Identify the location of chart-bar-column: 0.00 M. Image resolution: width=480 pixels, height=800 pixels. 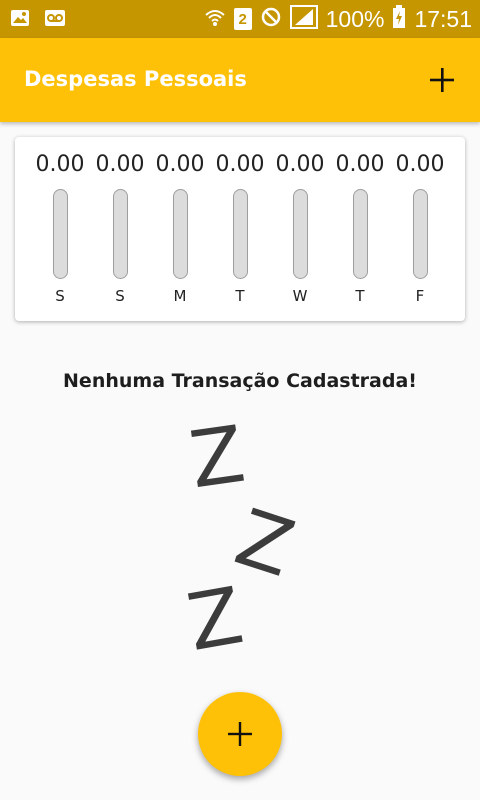
(180, 229).